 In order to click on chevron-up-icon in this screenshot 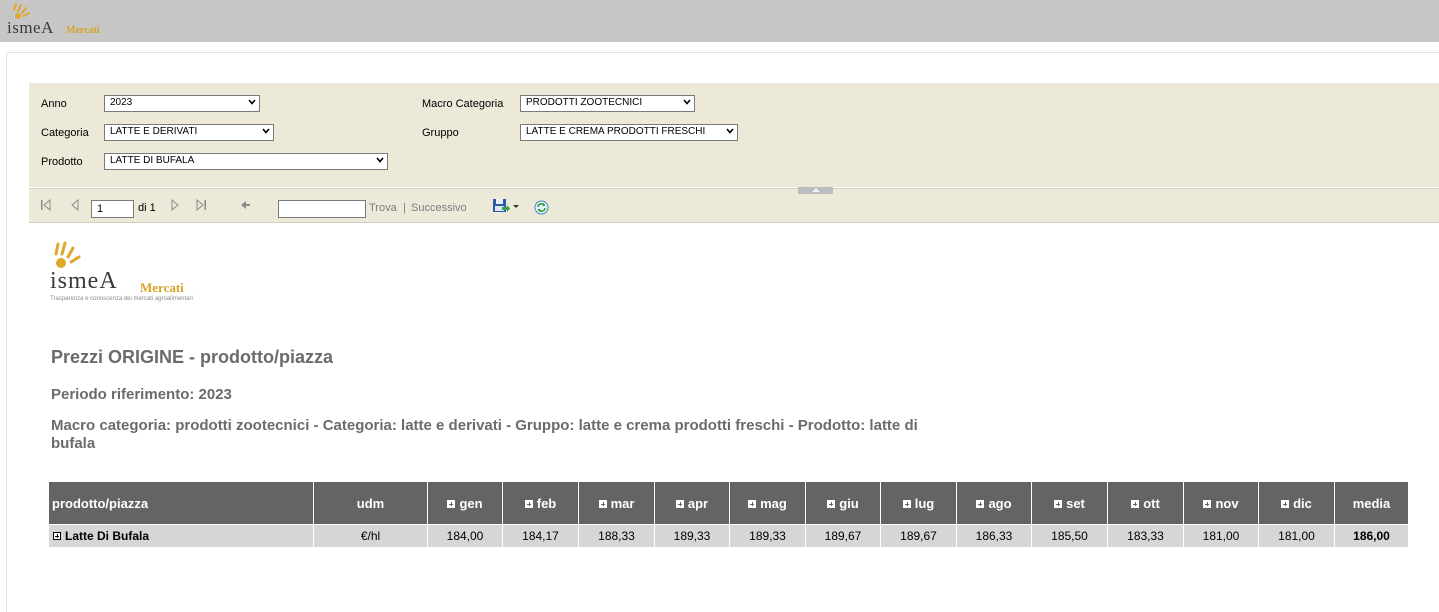, I will do `click(816, 190)`.